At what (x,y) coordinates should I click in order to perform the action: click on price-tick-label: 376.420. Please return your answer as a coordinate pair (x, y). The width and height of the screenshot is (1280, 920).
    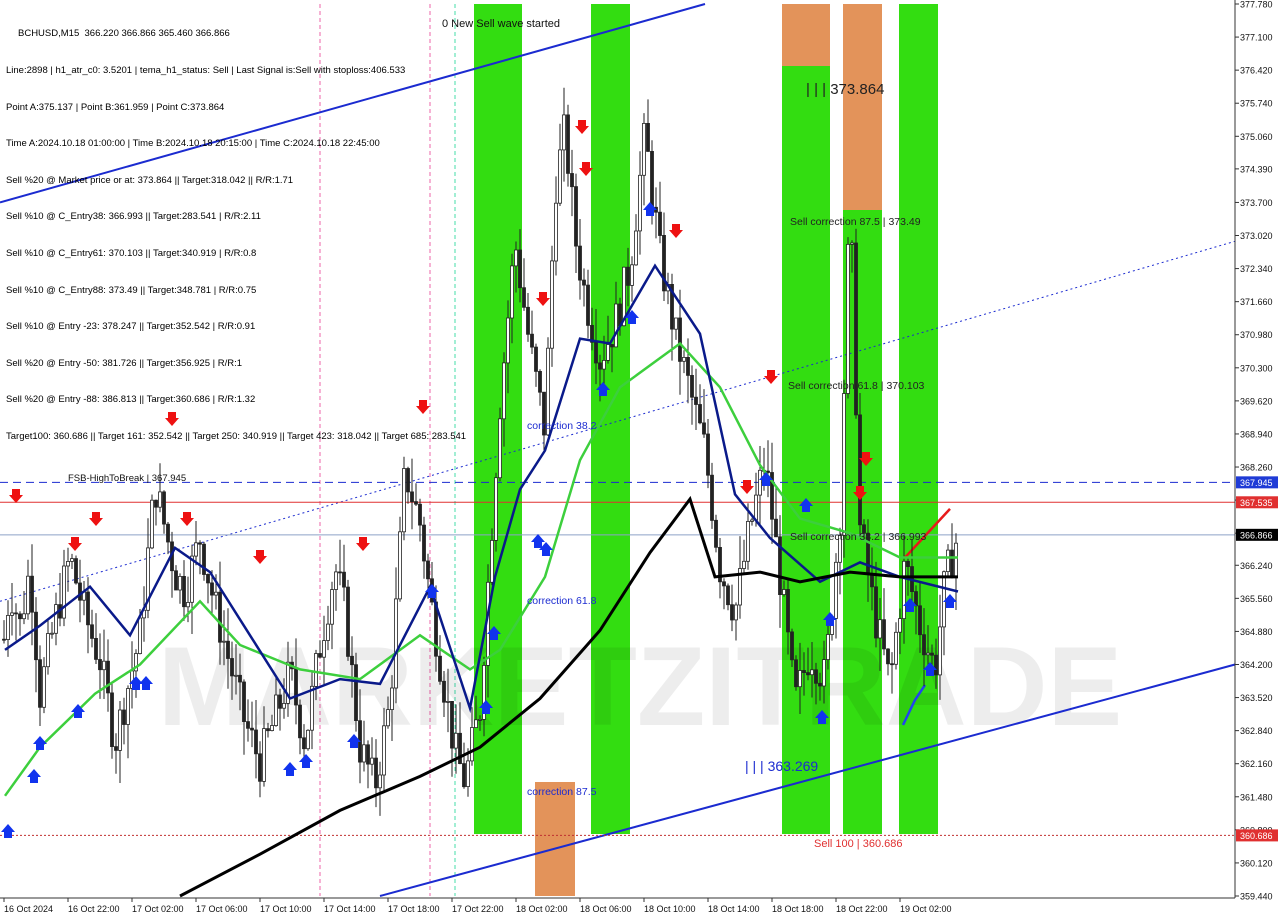
    Looking at the image, I should click on (1256, 71).